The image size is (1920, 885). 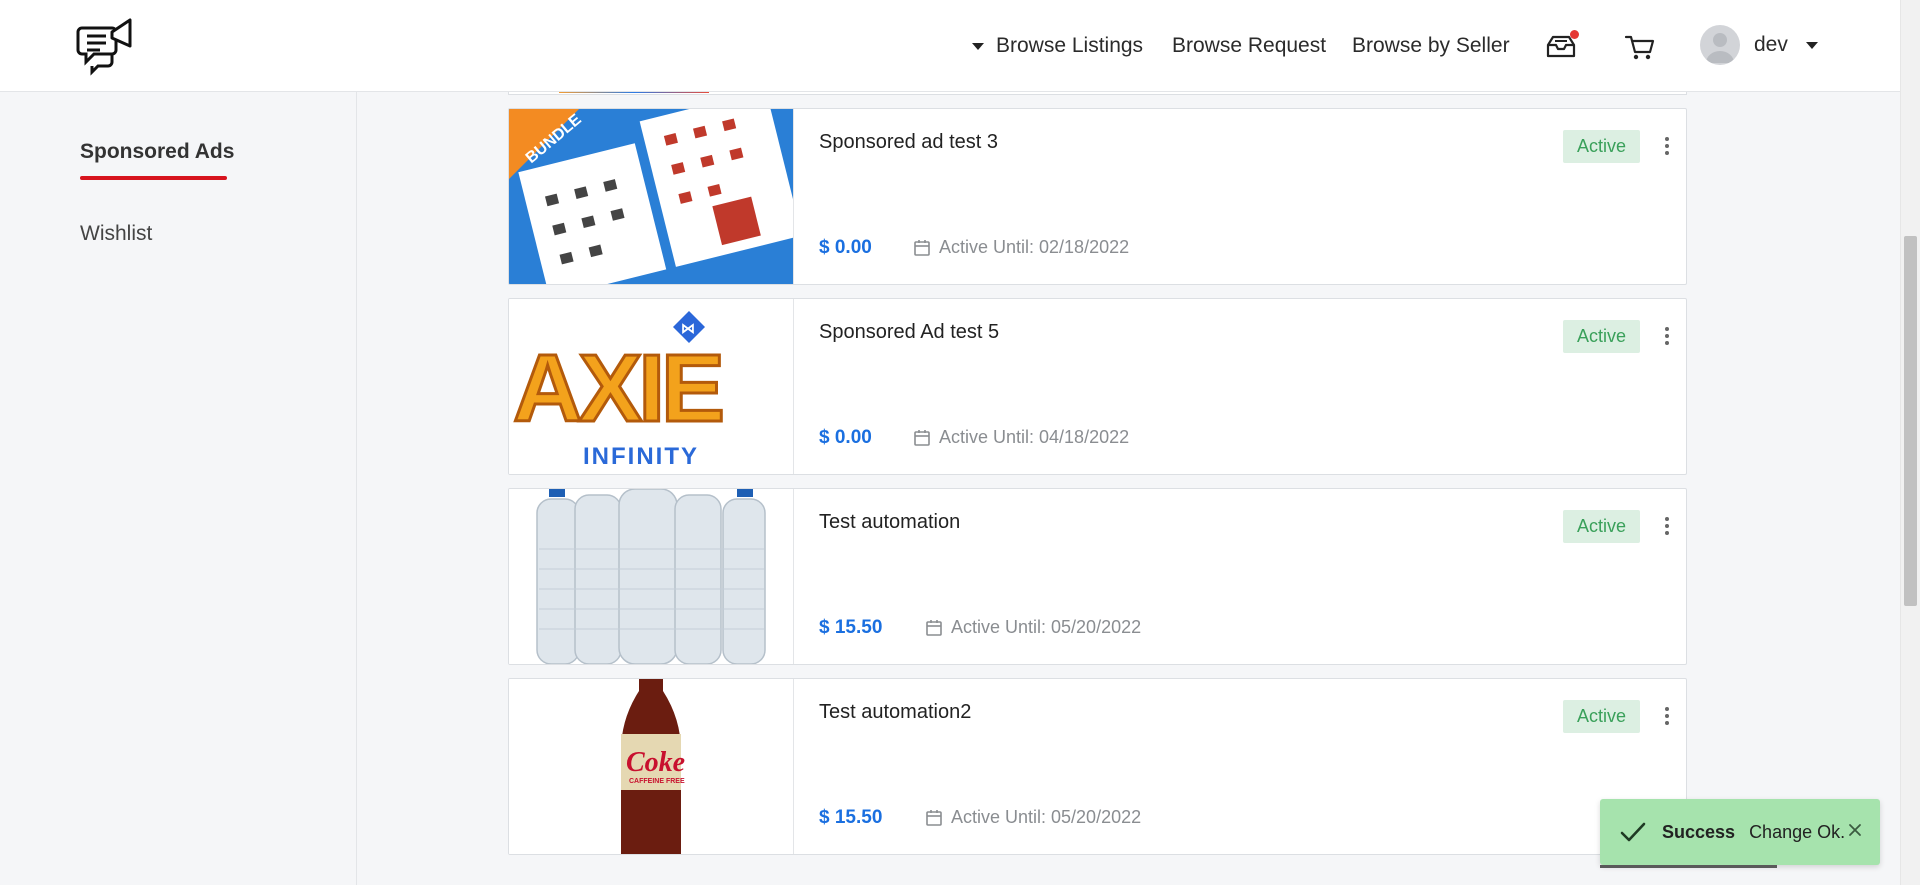 I want to click on browse-listings-menu: Browse Listings, so click(x=1057, y=46).